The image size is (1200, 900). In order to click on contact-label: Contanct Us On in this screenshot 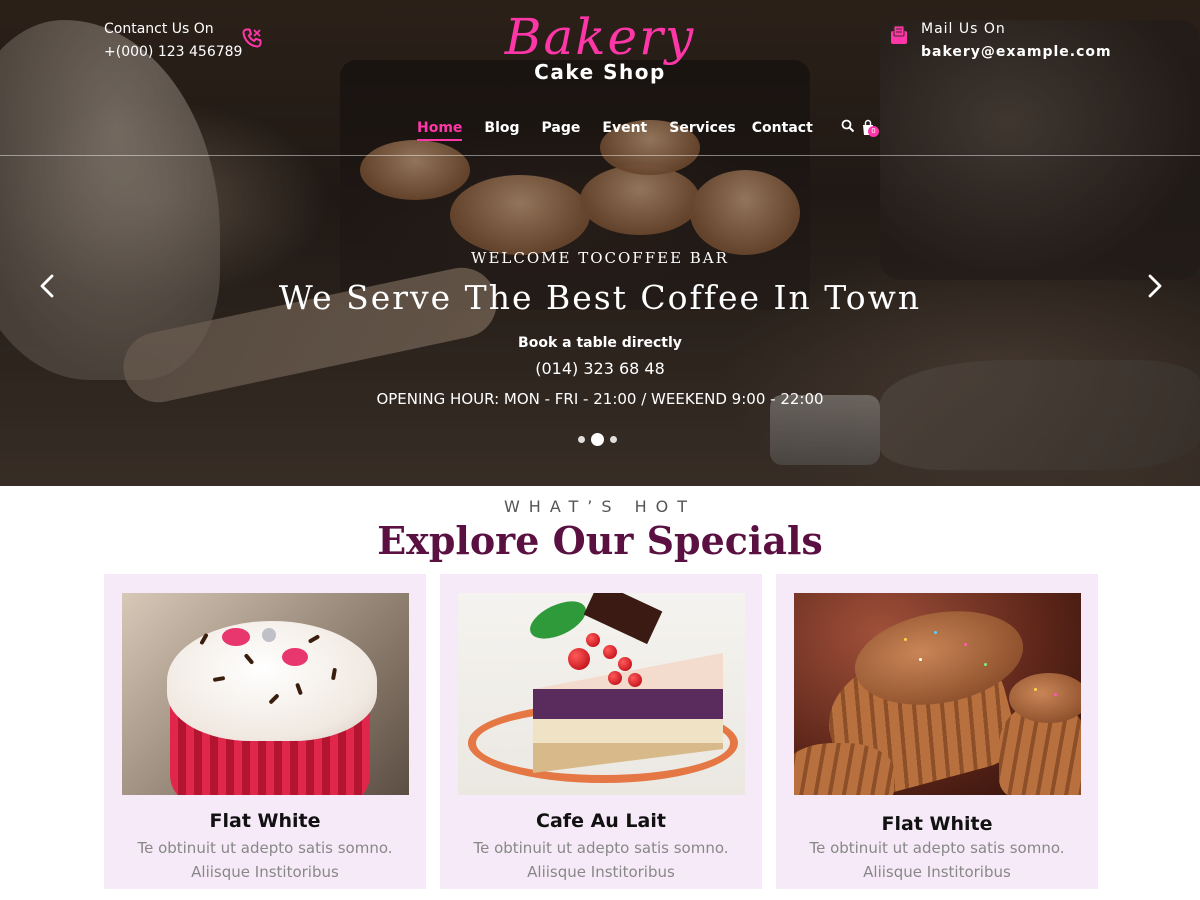, I will do `click(159, 29)`.